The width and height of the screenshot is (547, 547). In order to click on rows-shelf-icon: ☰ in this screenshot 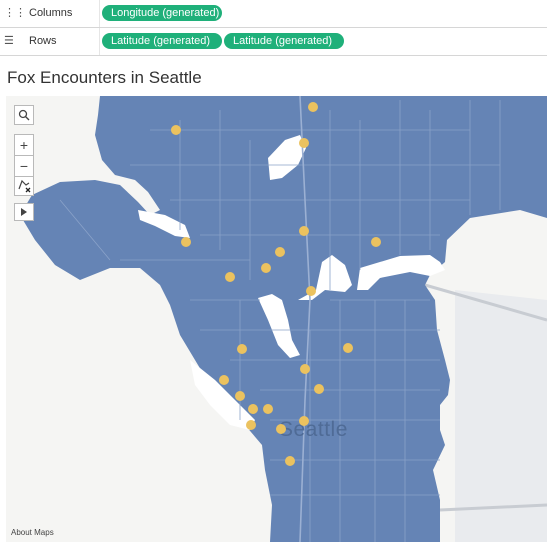, I will do `click(9, 40)`.